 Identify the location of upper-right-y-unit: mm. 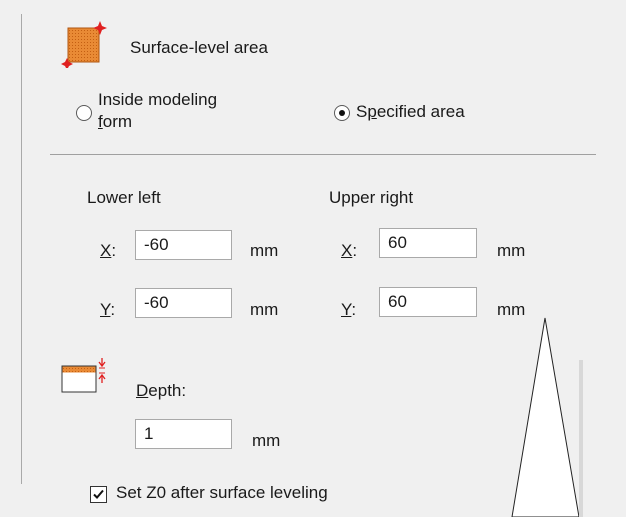
(511, 309).